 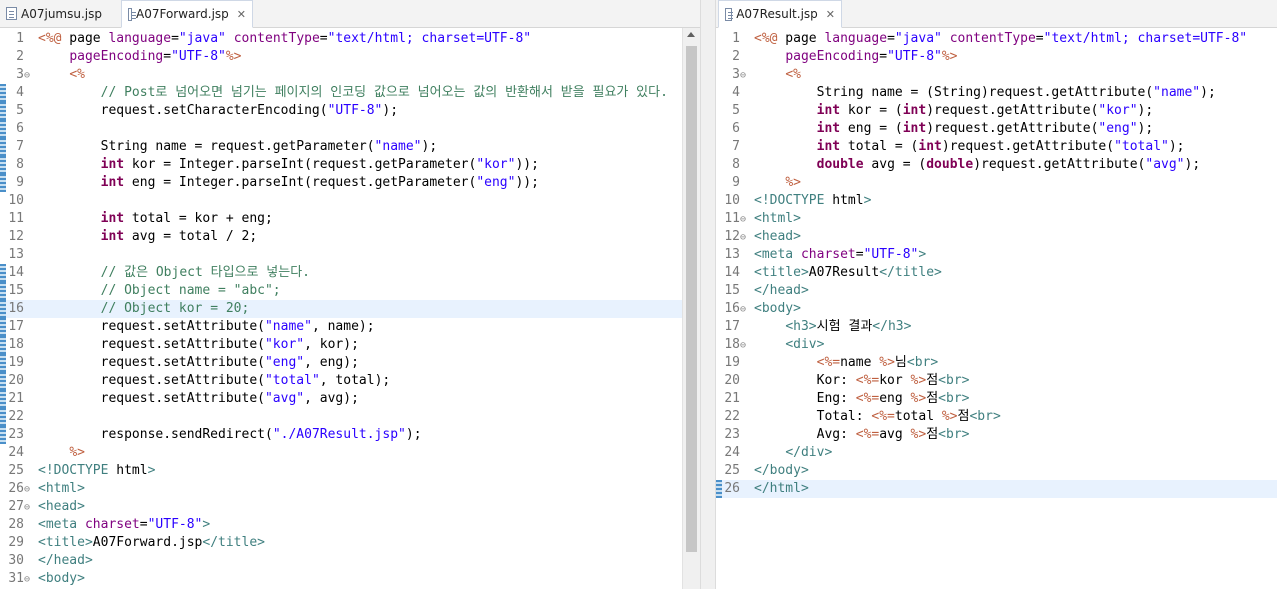 I want to click on code-line: 21 Eng: <%=eng %>점<br>, so click(x=999, y=399).